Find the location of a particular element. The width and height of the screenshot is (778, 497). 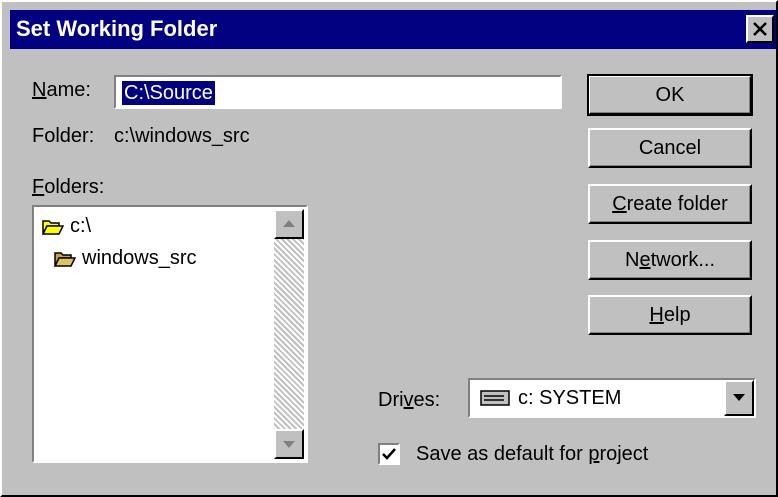

scroll-down-button is located at coordinates (289, 444).